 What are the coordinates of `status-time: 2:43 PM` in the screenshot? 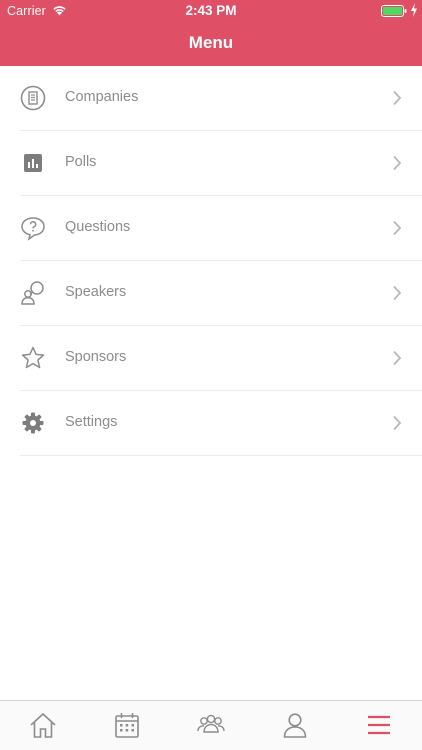 It's located at (211, 10).